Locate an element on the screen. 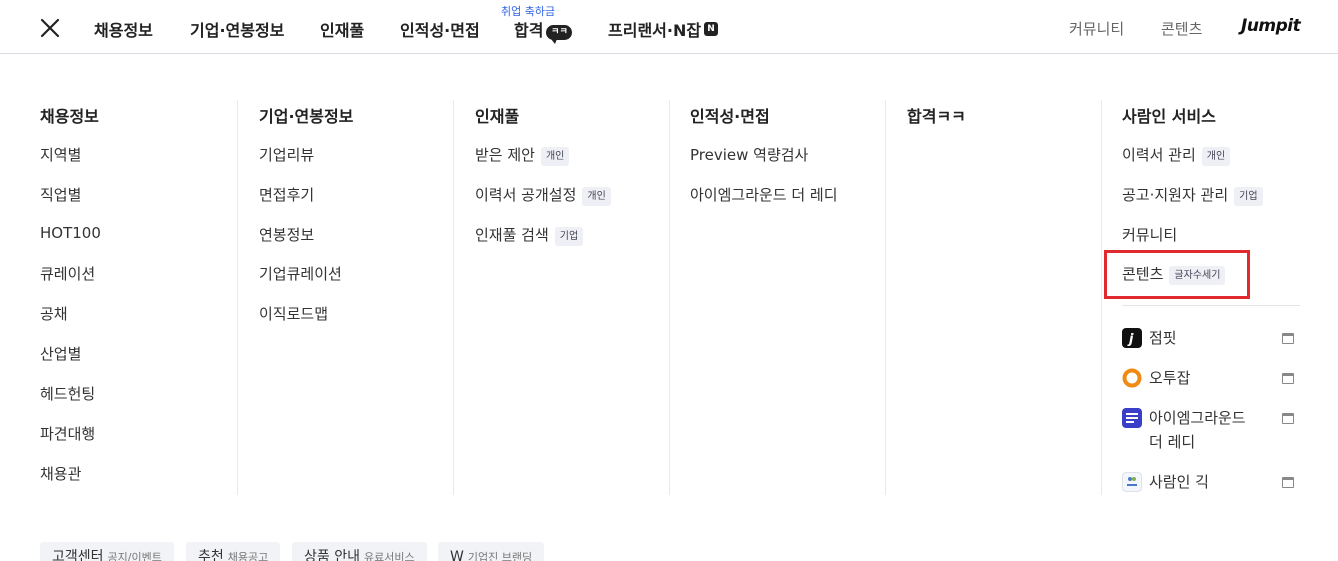  chat-bubble-icon: ㅋㅋ is located at coordinates (559, 34).